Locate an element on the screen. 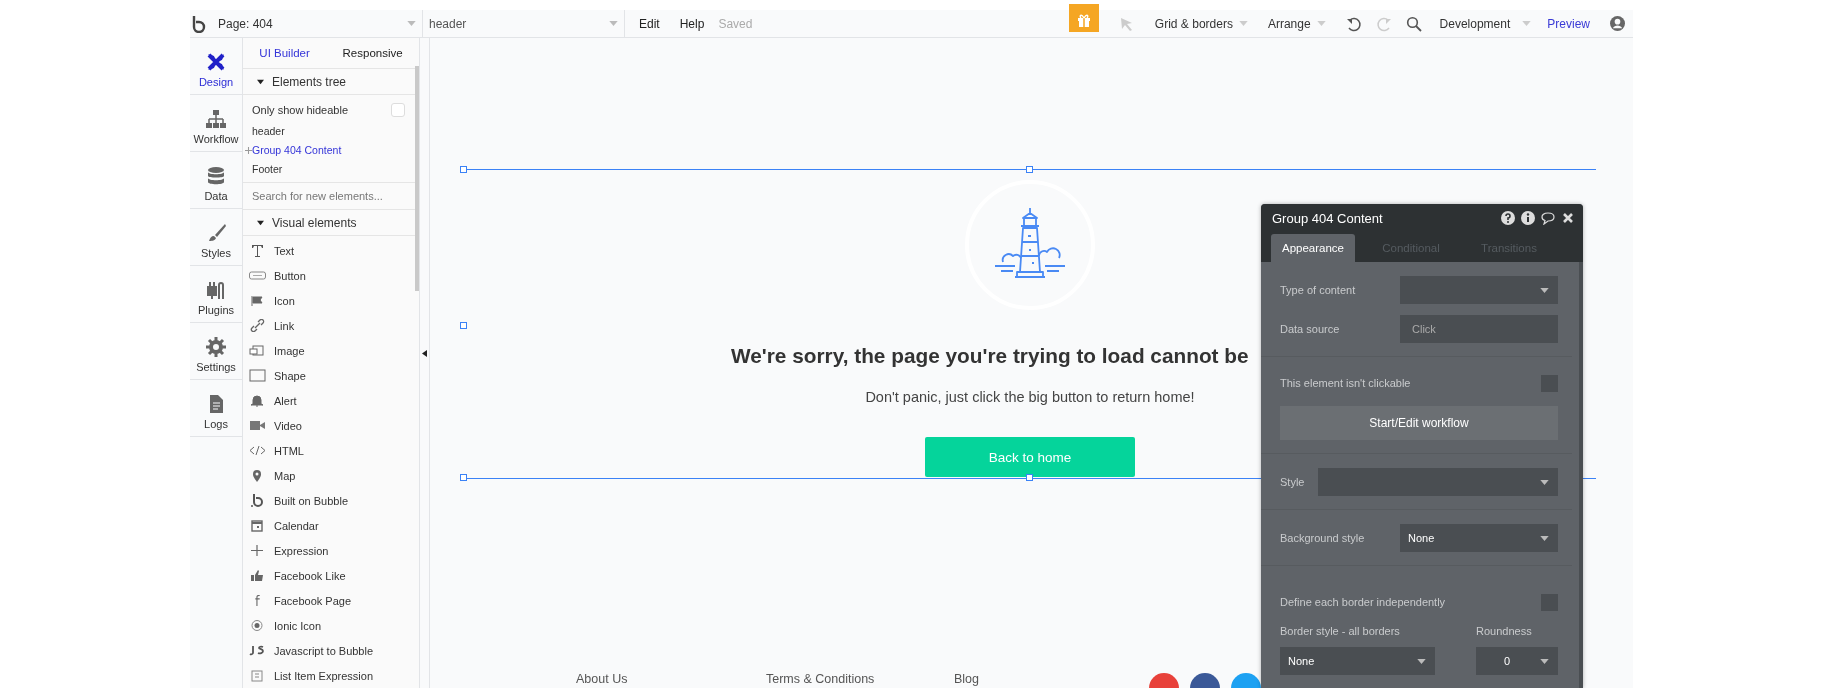 This screenshot has height=688, width=1830. tree-item: header is located at coordinates (331, 131).